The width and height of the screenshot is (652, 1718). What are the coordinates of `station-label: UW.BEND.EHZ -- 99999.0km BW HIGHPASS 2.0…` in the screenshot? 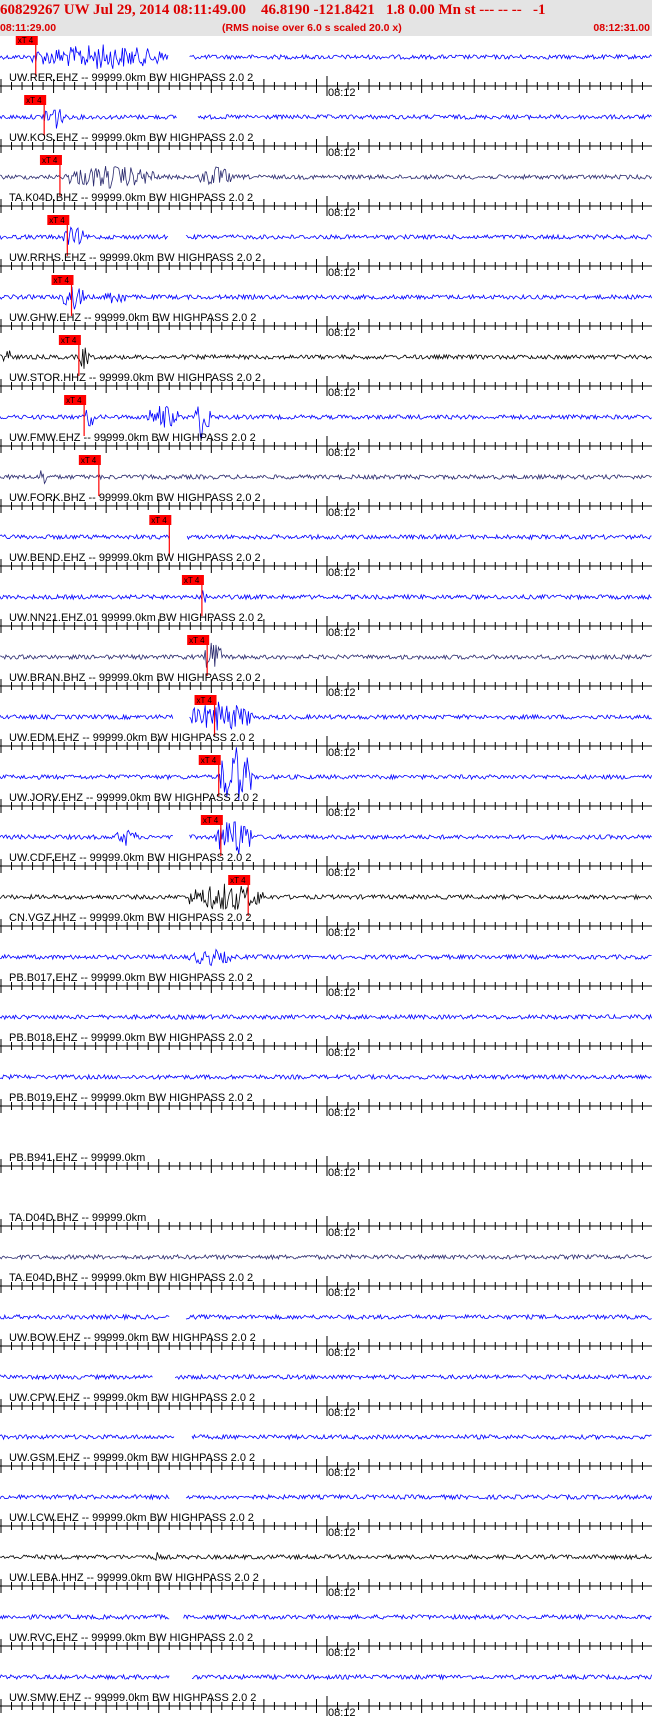 It's located at (135, 558).